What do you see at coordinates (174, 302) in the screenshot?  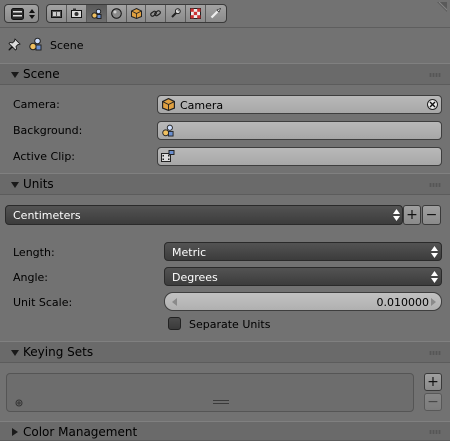 I see `decrement-arrow-icon` at bounding box center [174, 302].